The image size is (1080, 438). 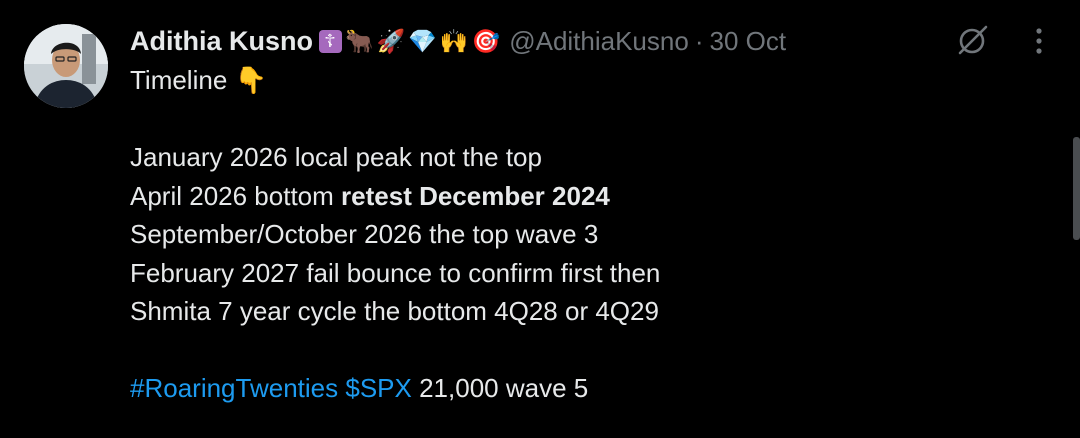 I want to click on timeline-line-1: January 2026 local peak not the top, so click(x=336, y=157).